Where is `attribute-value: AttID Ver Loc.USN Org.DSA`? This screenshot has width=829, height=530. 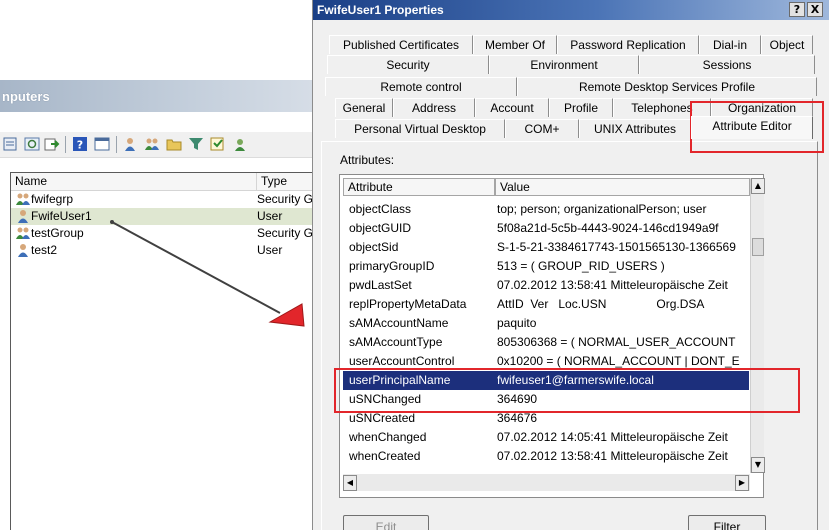 attribute-value: AttID Ver Loc.USN Org.DSA is located at coordinates (601, 304).